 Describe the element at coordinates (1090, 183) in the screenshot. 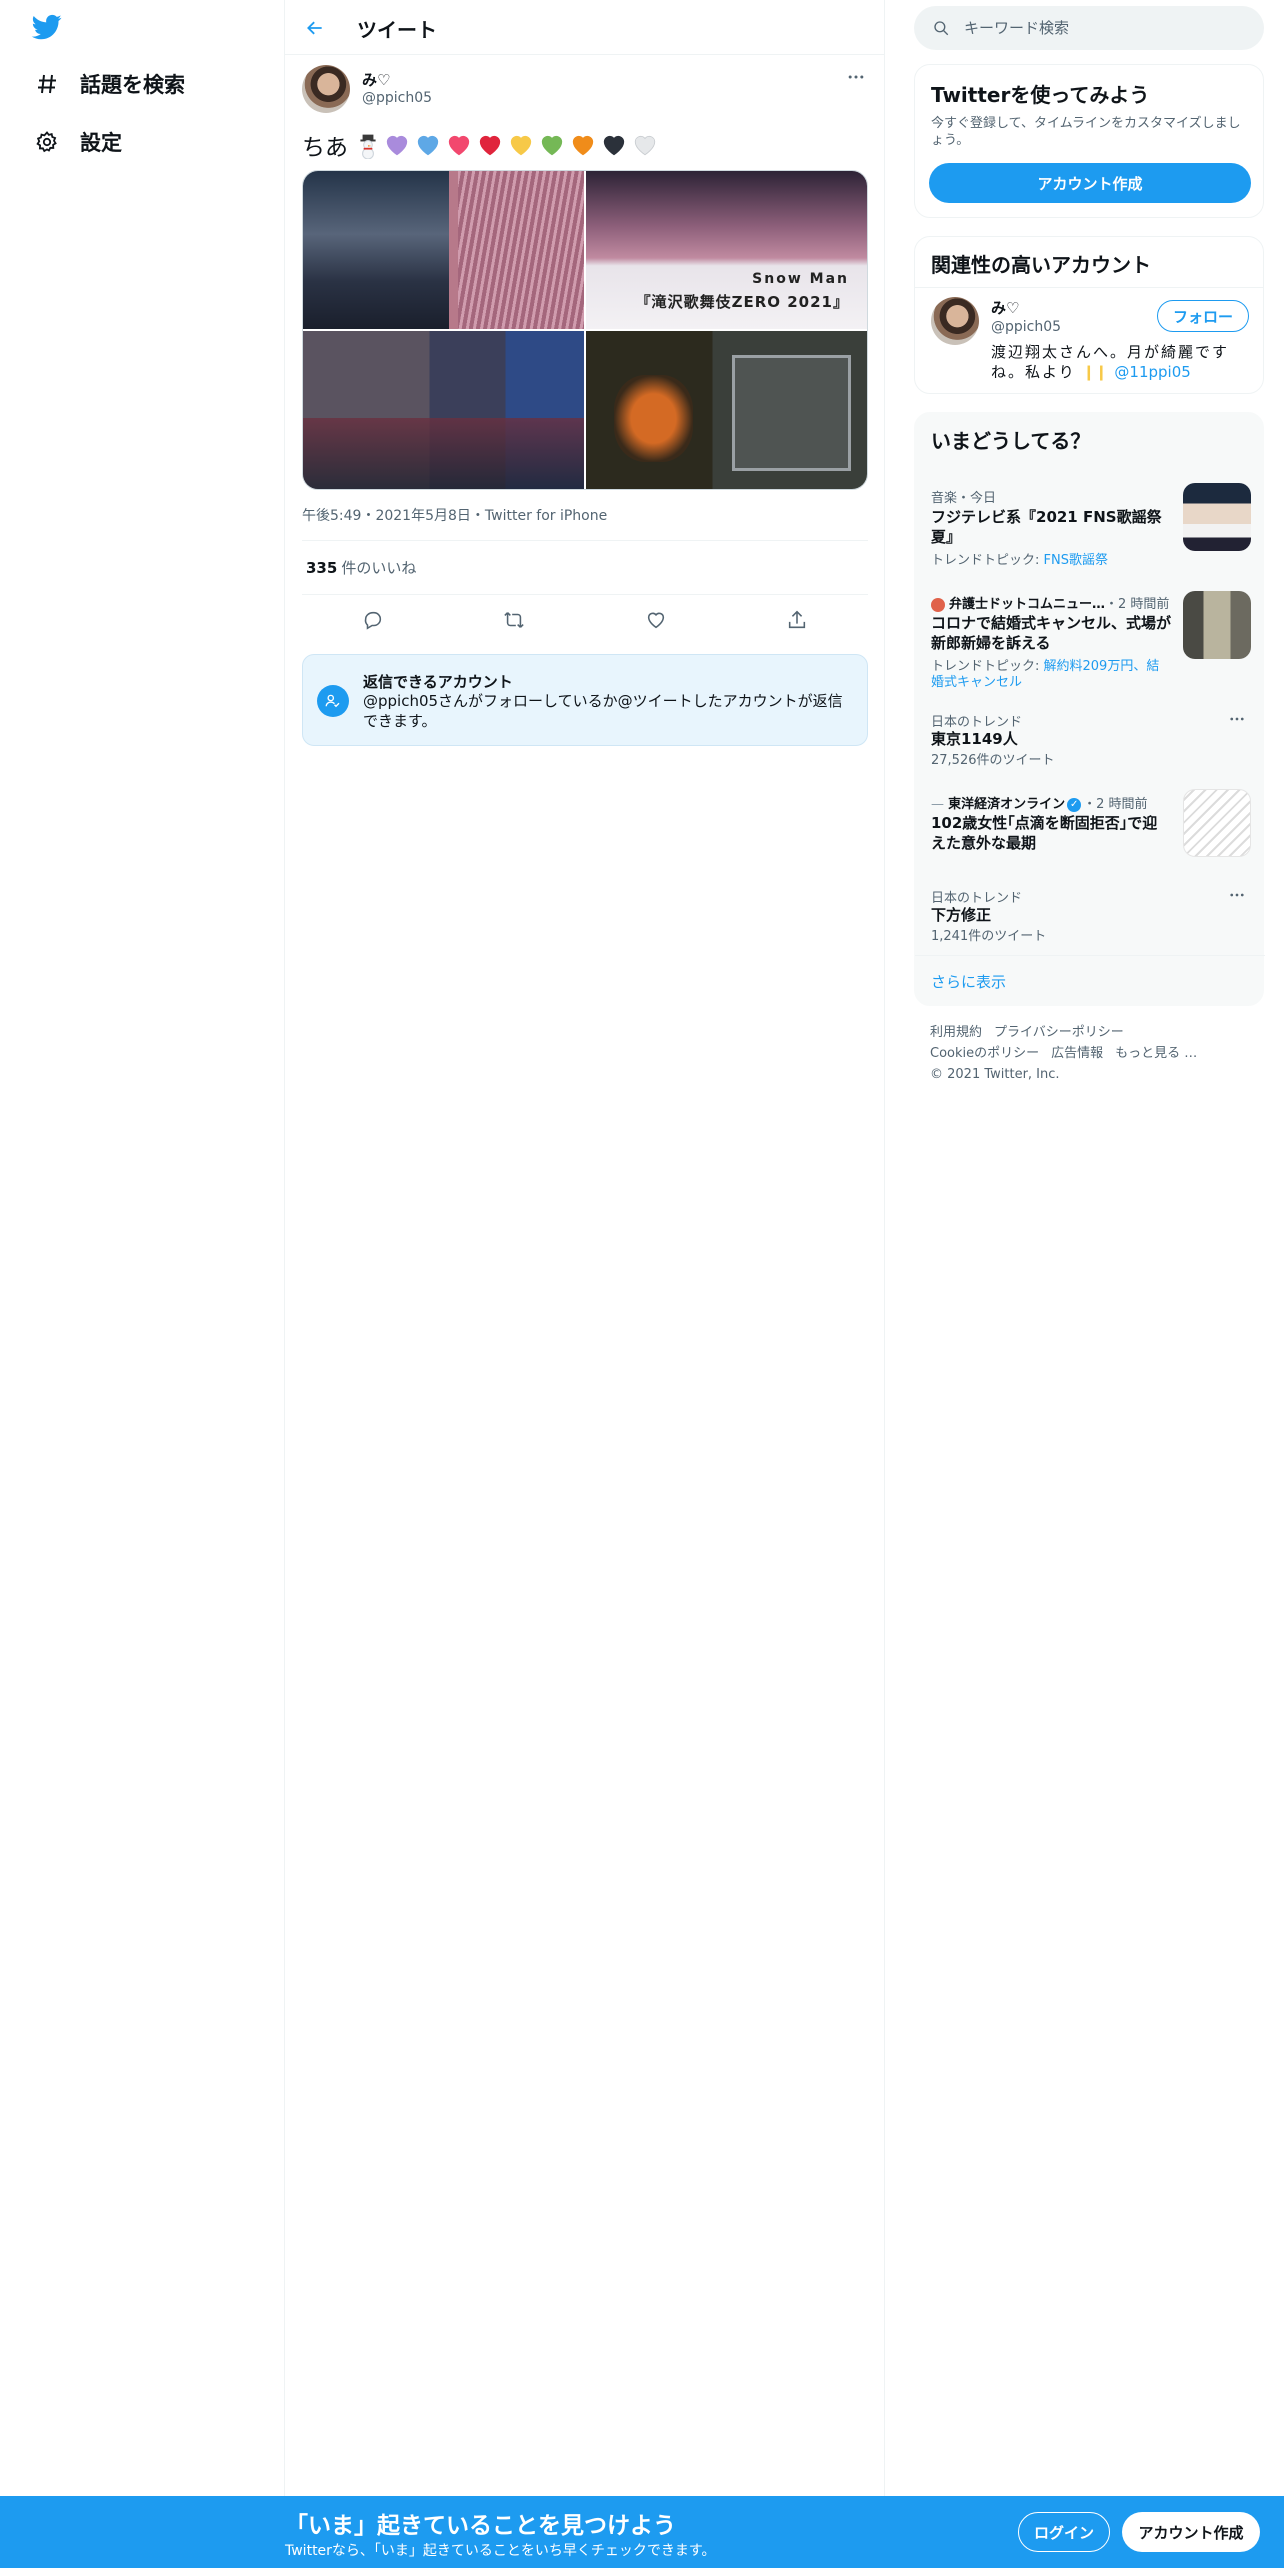

I see `signup-button: アカウント作成` at that location.